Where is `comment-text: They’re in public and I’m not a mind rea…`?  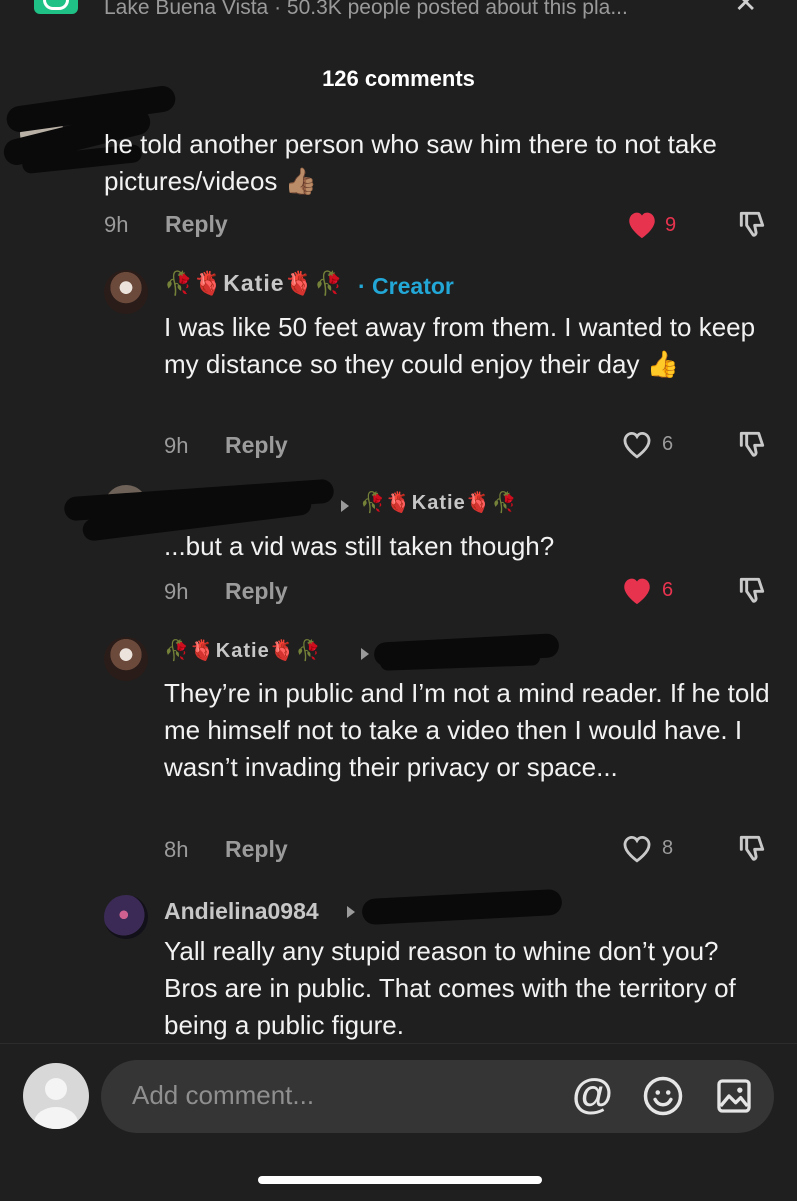 comment-text: They’re in public and I’m not a mind rea… is located at coordinates (467, 730).